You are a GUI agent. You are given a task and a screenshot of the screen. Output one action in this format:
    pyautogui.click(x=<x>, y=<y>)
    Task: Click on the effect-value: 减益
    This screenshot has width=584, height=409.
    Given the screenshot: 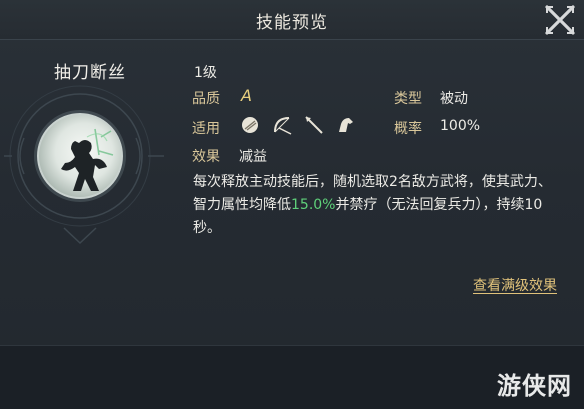 What is the action you would take?
    pyautogui.click(x=253, y=157)
    